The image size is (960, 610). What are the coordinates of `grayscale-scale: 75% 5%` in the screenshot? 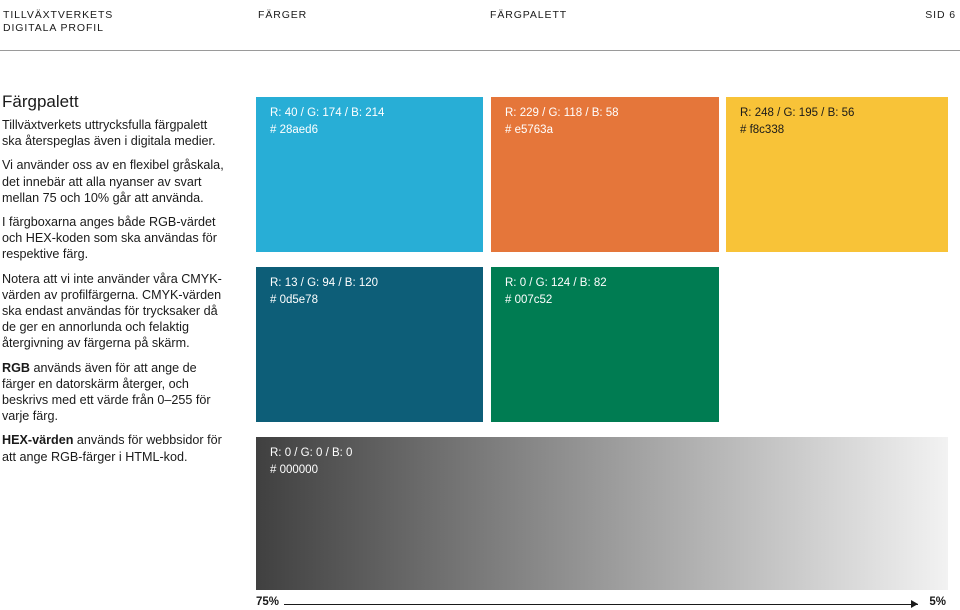 It's located at (602, 603).